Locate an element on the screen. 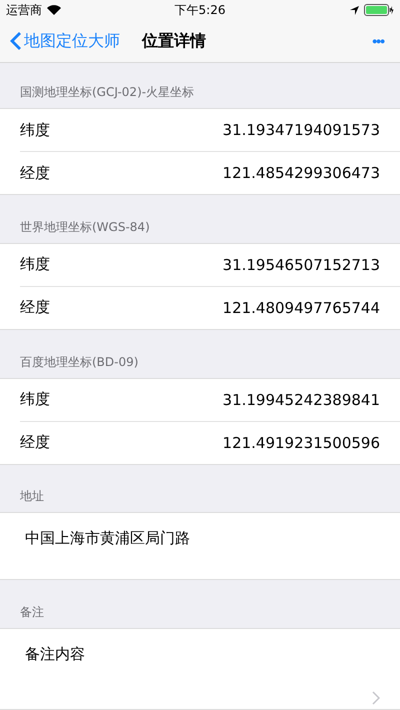 This screenshot has height=710, width=400. note-text: 备注内容 is located at coordinates (55, 654).